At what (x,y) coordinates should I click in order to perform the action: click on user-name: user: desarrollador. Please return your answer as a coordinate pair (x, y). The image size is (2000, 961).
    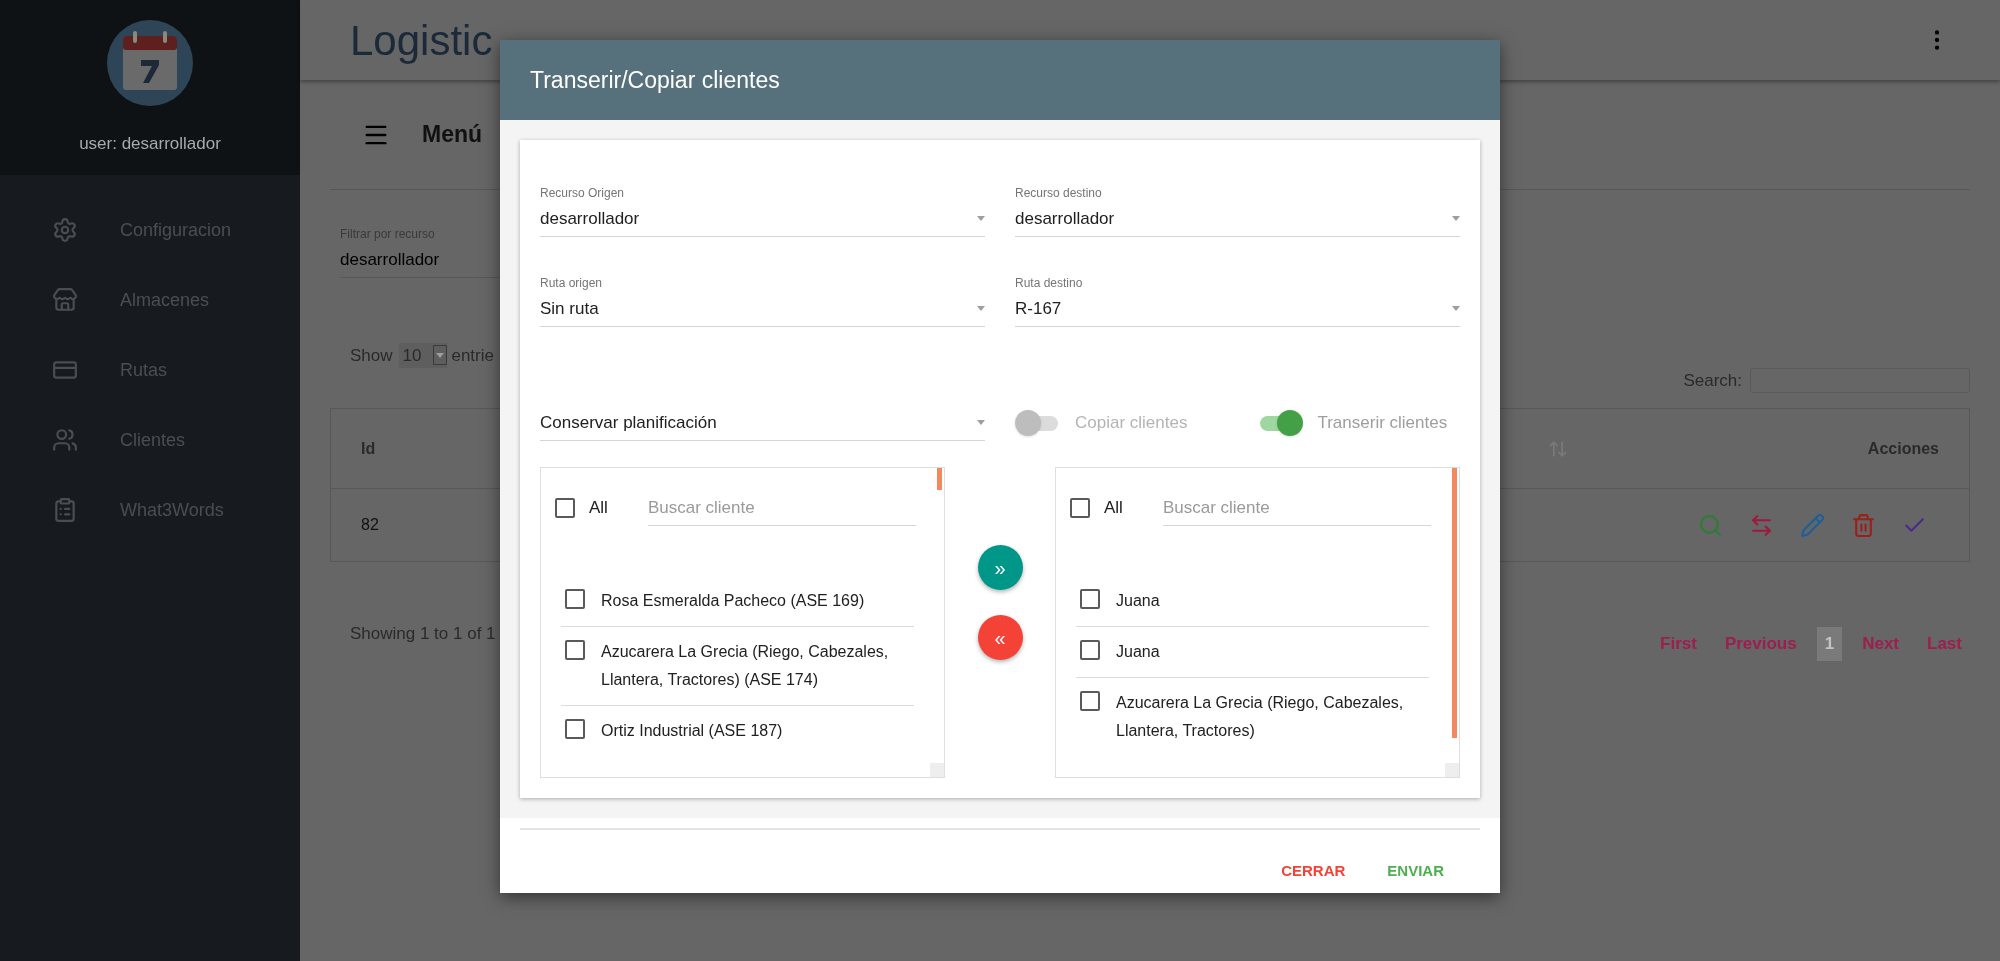
    Looking at the image, I should click on (150, 144).